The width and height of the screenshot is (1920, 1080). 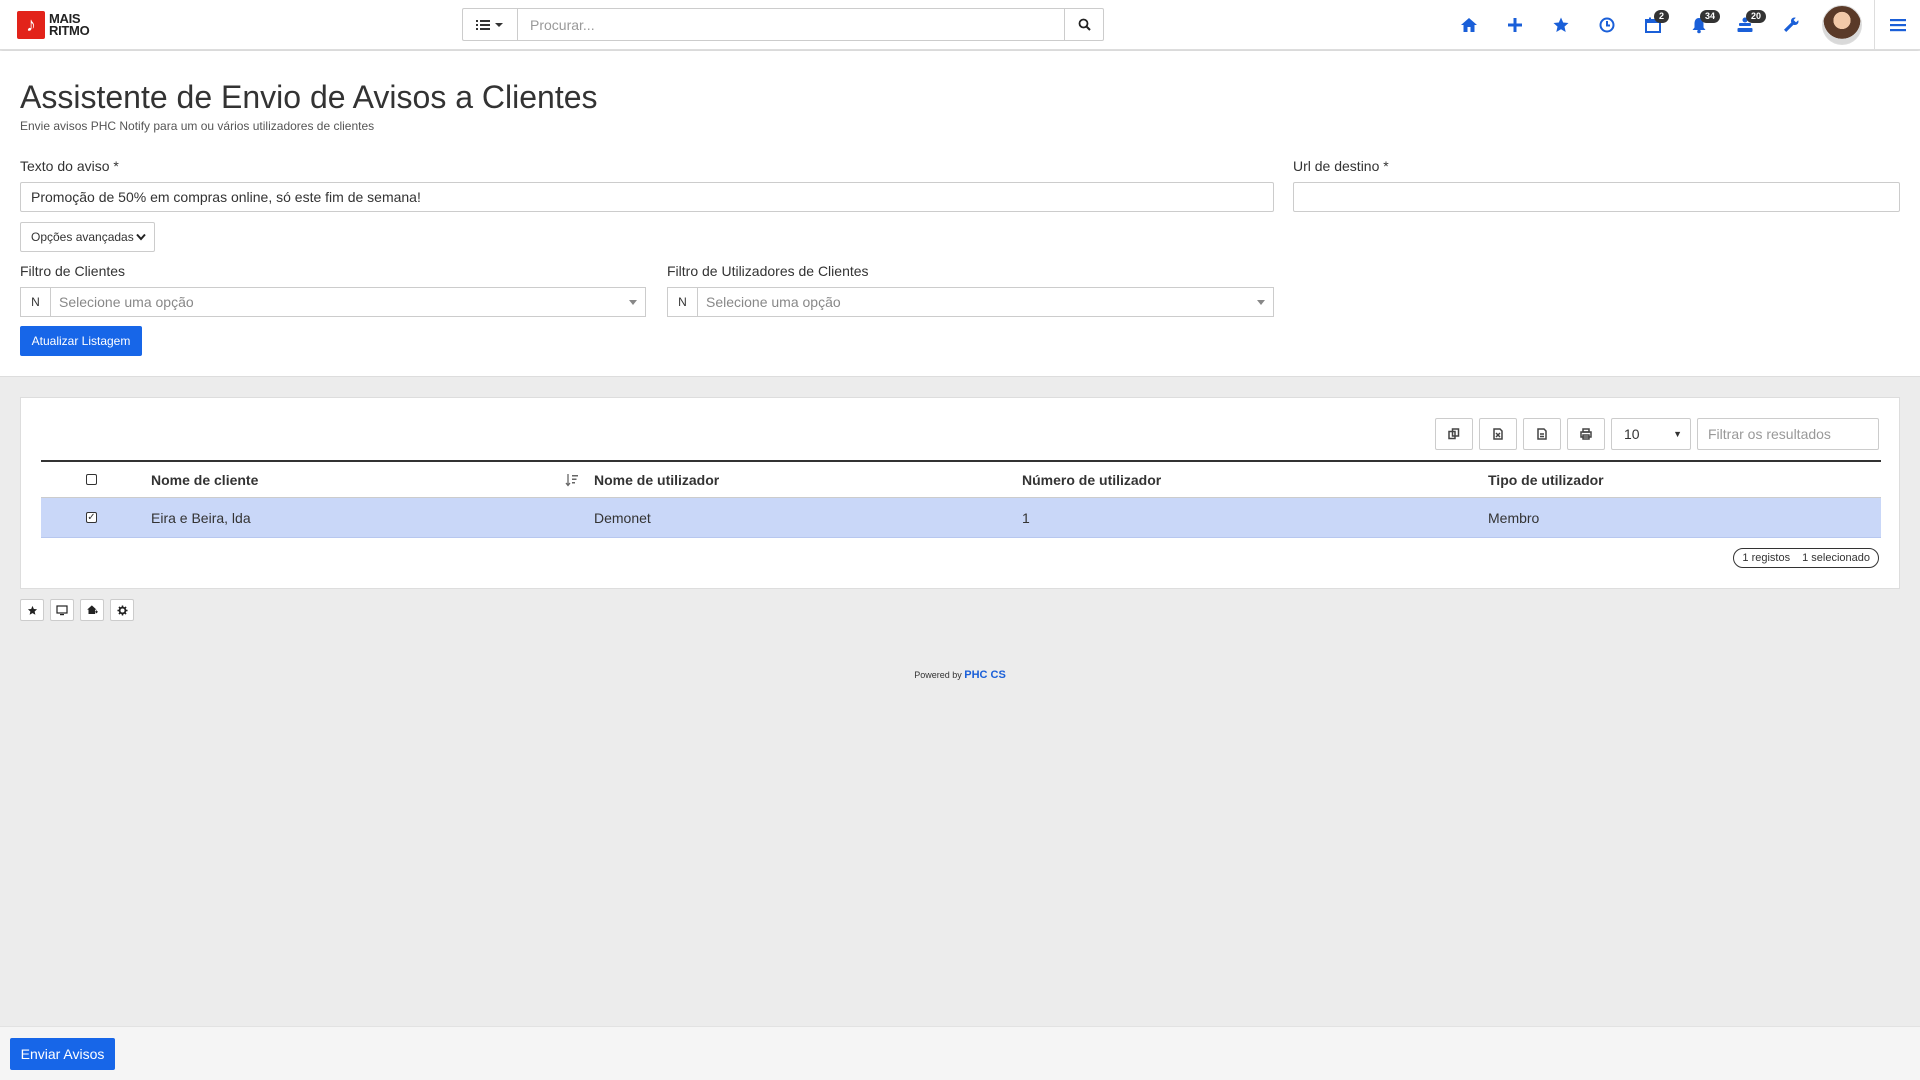 I want to click on user-filter-select: N Selecione uma opção, so click(x=970, y=302).